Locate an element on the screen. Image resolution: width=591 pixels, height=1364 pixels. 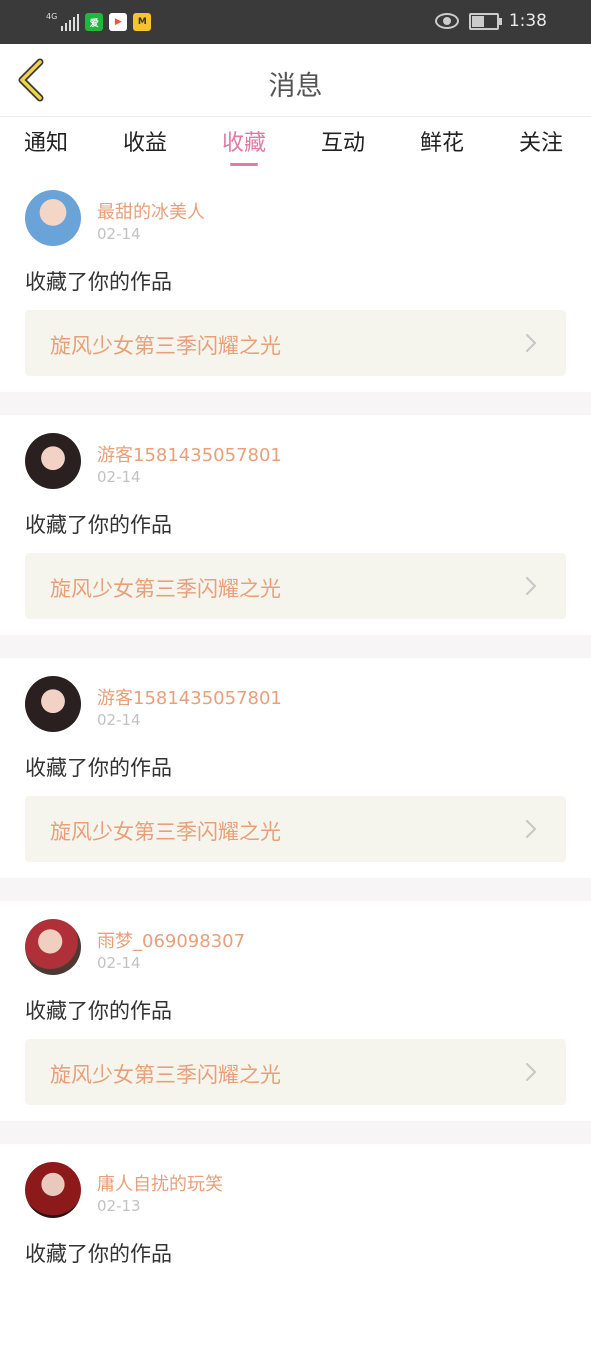
username: 雨梦_069098307 is located at coordinates (171, 940).